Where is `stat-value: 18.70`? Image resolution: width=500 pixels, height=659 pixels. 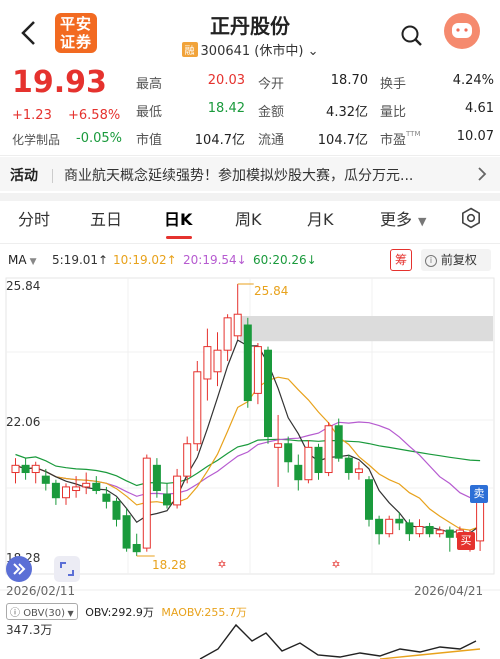 stat-value: 18.70 is located at coordinates (349, 80).